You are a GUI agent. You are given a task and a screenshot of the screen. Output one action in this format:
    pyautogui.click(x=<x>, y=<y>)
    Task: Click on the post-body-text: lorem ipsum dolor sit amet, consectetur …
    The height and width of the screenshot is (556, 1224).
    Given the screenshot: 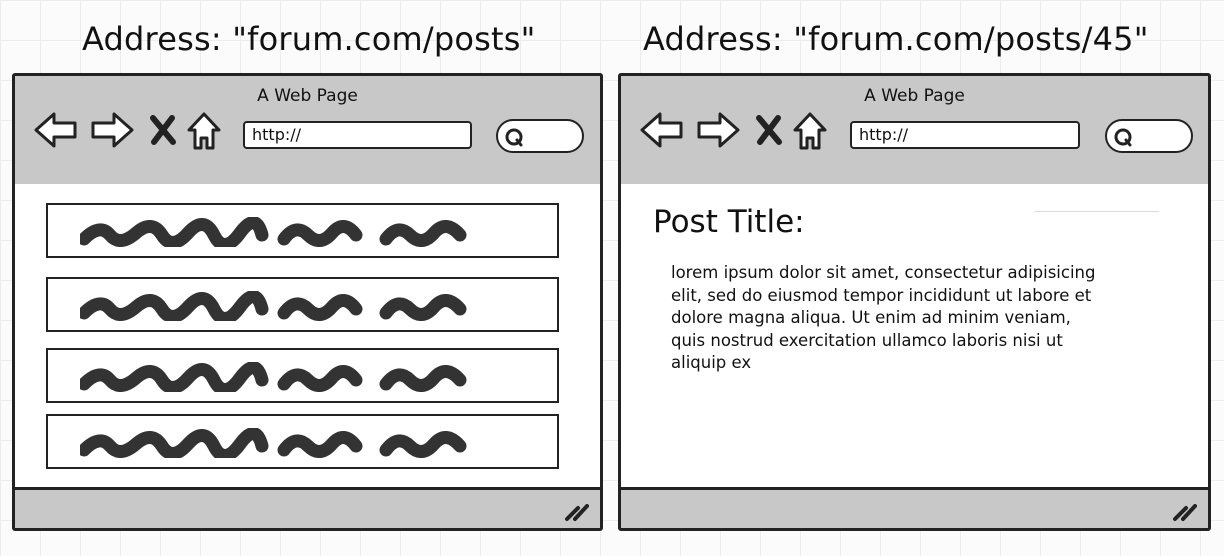 What is the action you would take?
    pyautogui.click(x=883, y=317)
    